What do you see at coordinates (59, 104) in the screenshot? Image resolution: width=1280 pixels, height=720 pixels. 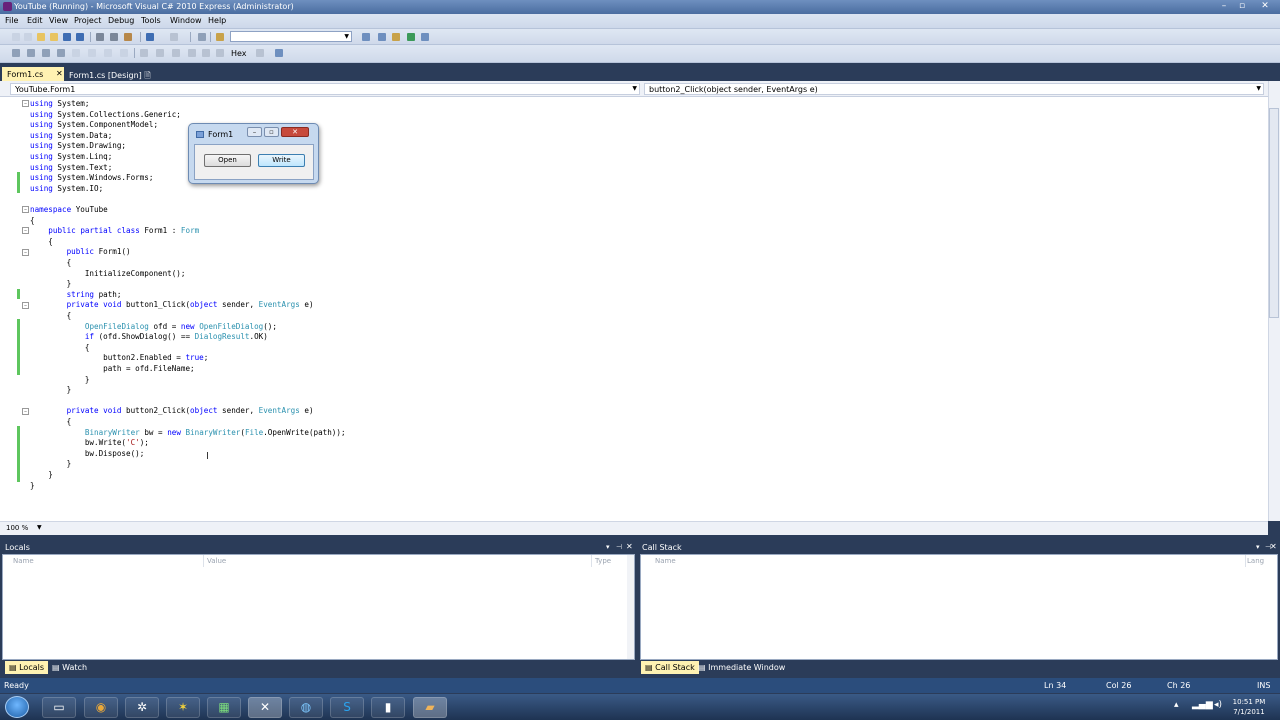 I see `code-line: using System;` at bounding box center [59, 104].